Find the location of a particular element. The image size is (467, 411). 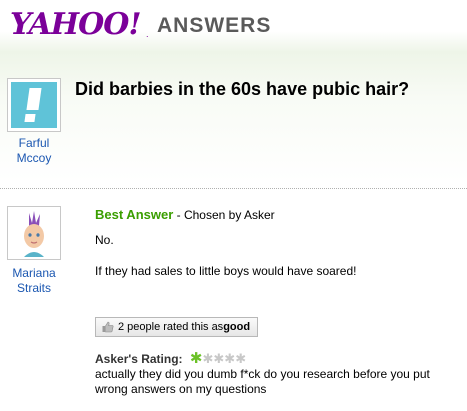

answerer-last-name: Straits is located at coordinates (33, 288).